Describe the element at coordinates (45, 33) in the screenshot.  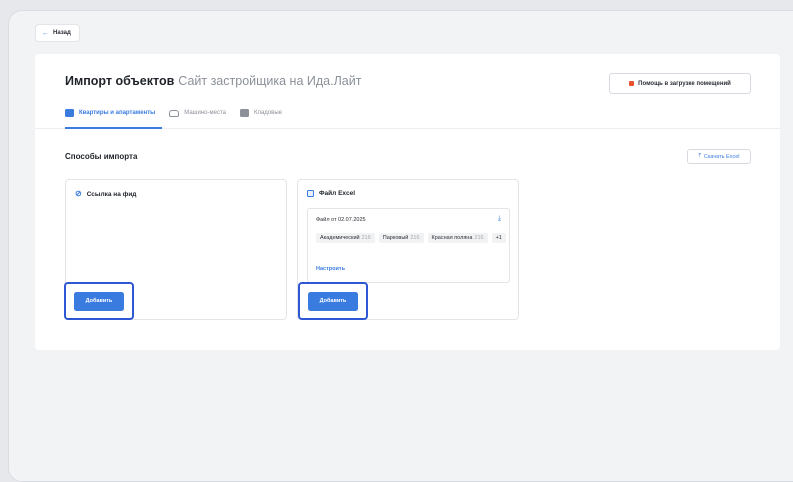
I see `arrow-left-icon: ←` at that location.